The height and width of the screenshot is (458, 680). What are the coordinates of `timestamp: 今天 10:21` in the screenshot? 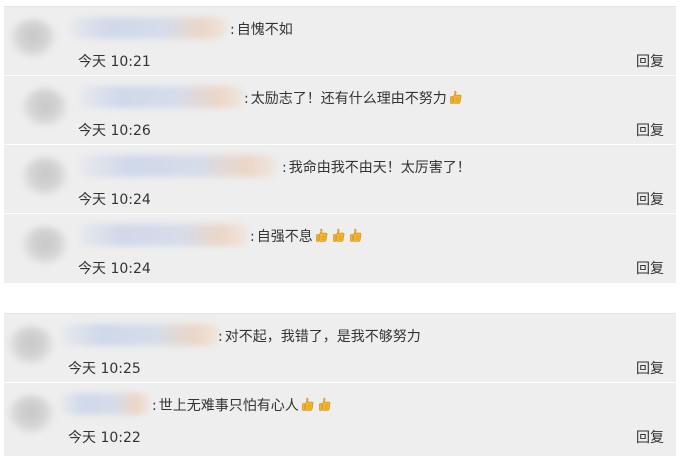 It's located at (114, 62).